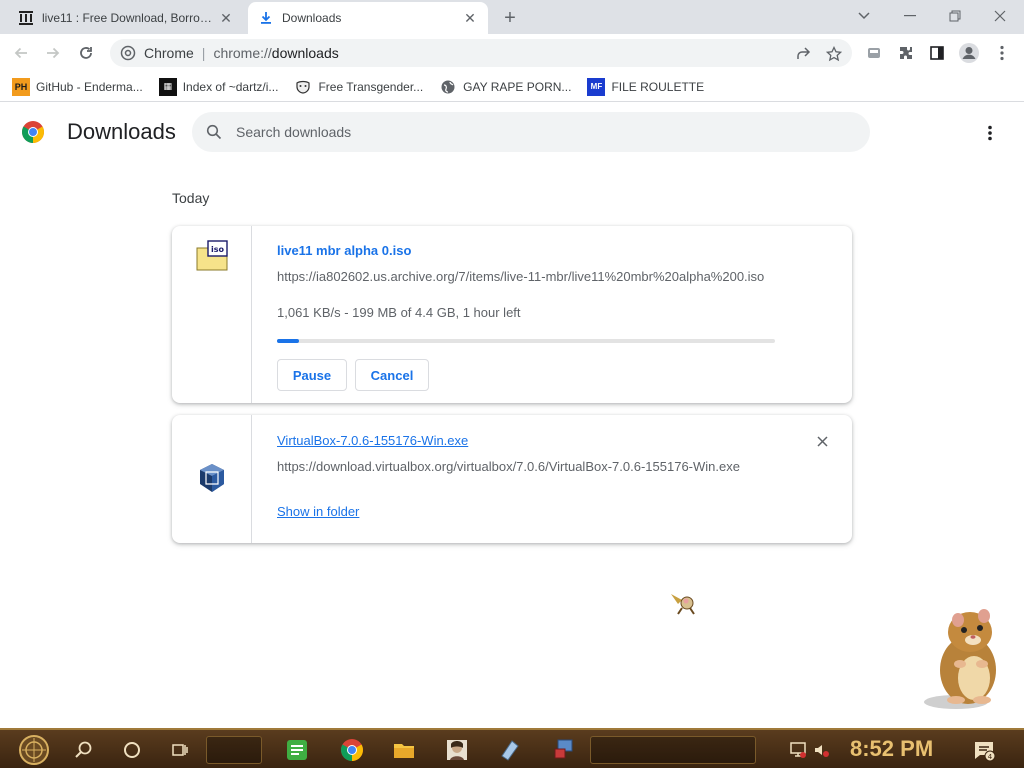 The image size is (1024, 768). What do you see at coordinates (1000, 16) in the screenshot?
I see `close-window-icon` at bounding box center [1000, 16].